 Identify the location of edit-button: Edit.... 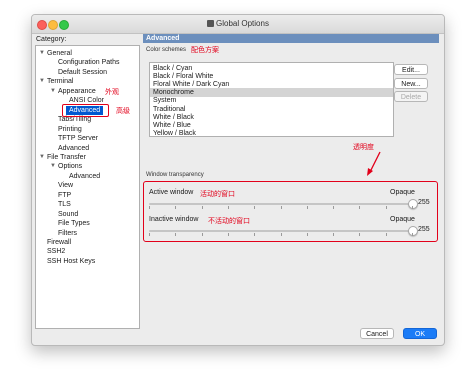
(411, 69).